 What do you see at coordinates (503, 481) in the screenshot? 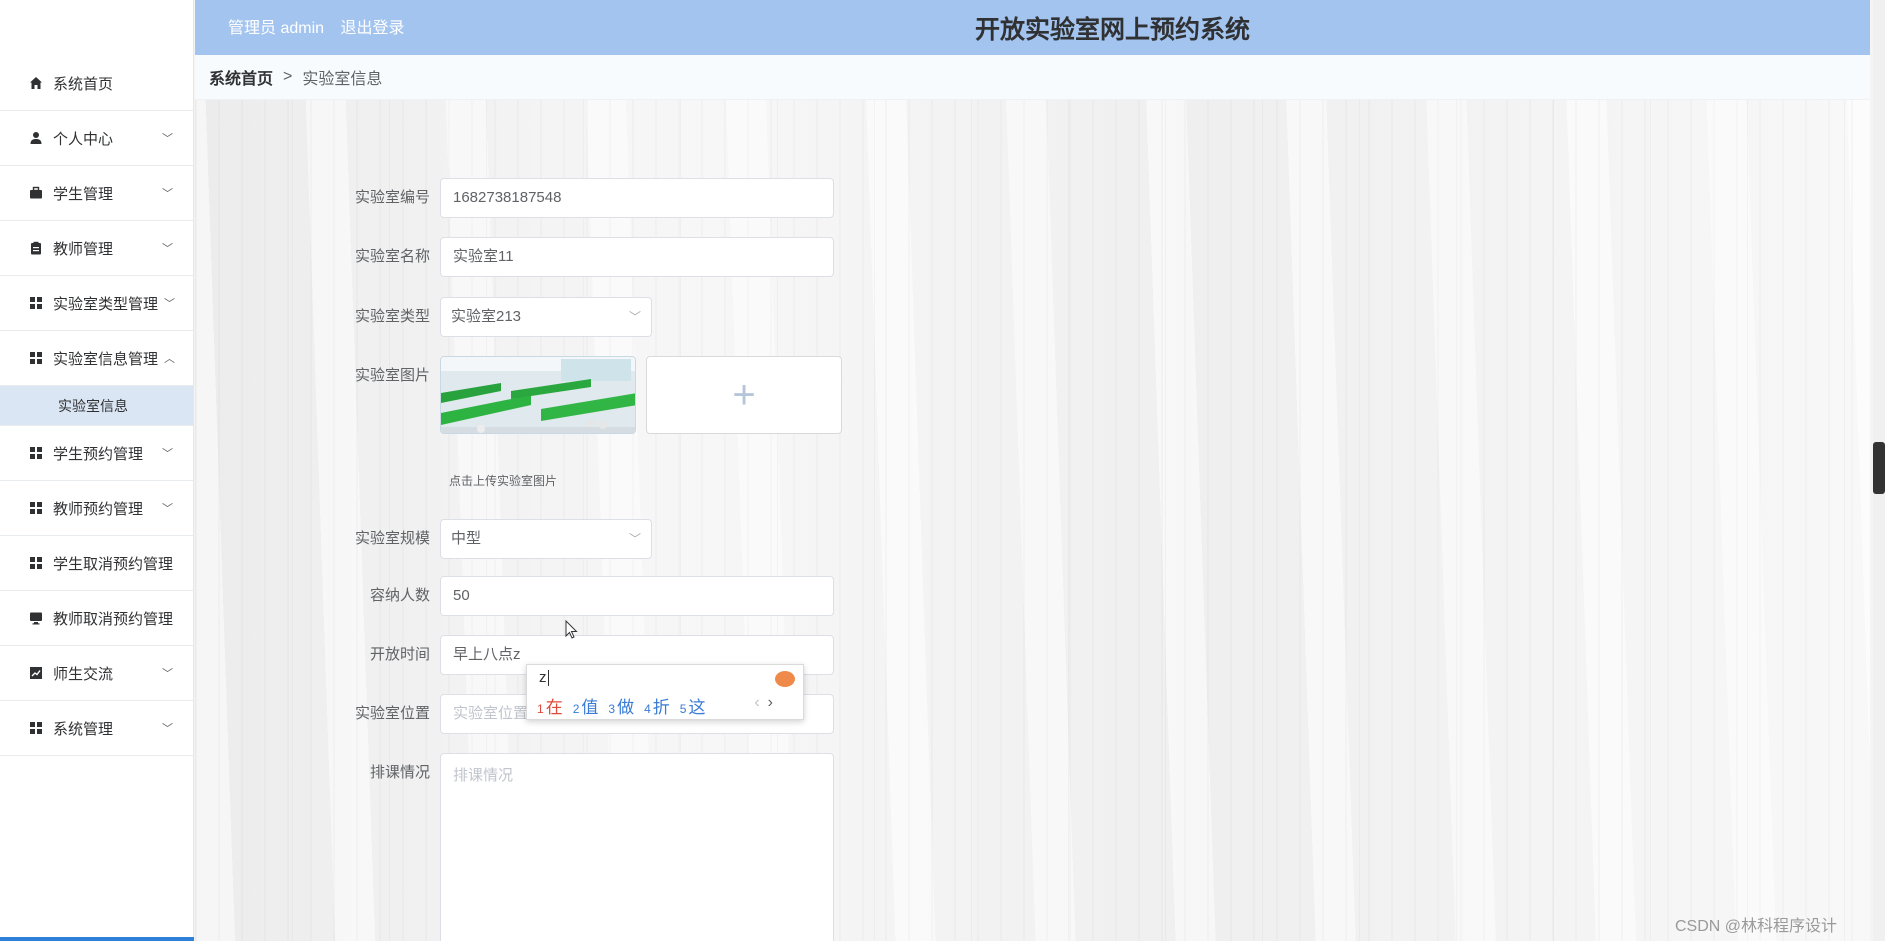
I see `upload-hint: 点击上传实验室图片` at bounding box center [503, 481].